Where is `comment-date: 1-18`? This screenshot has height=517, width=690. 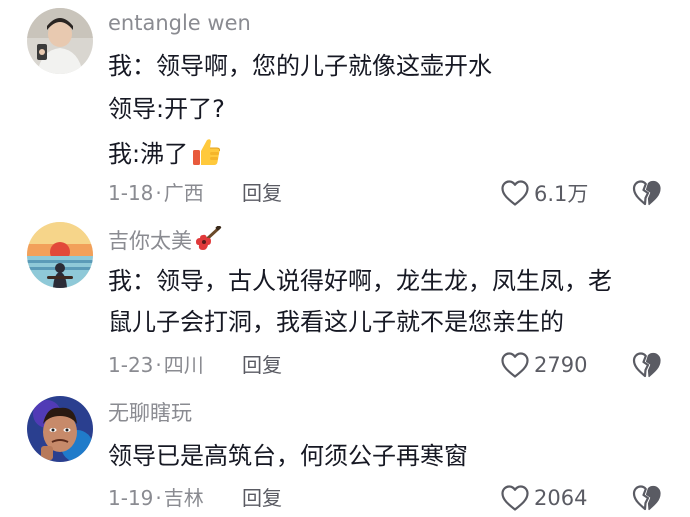 comment-date: 1-18 is located at coordinates (131, 193).